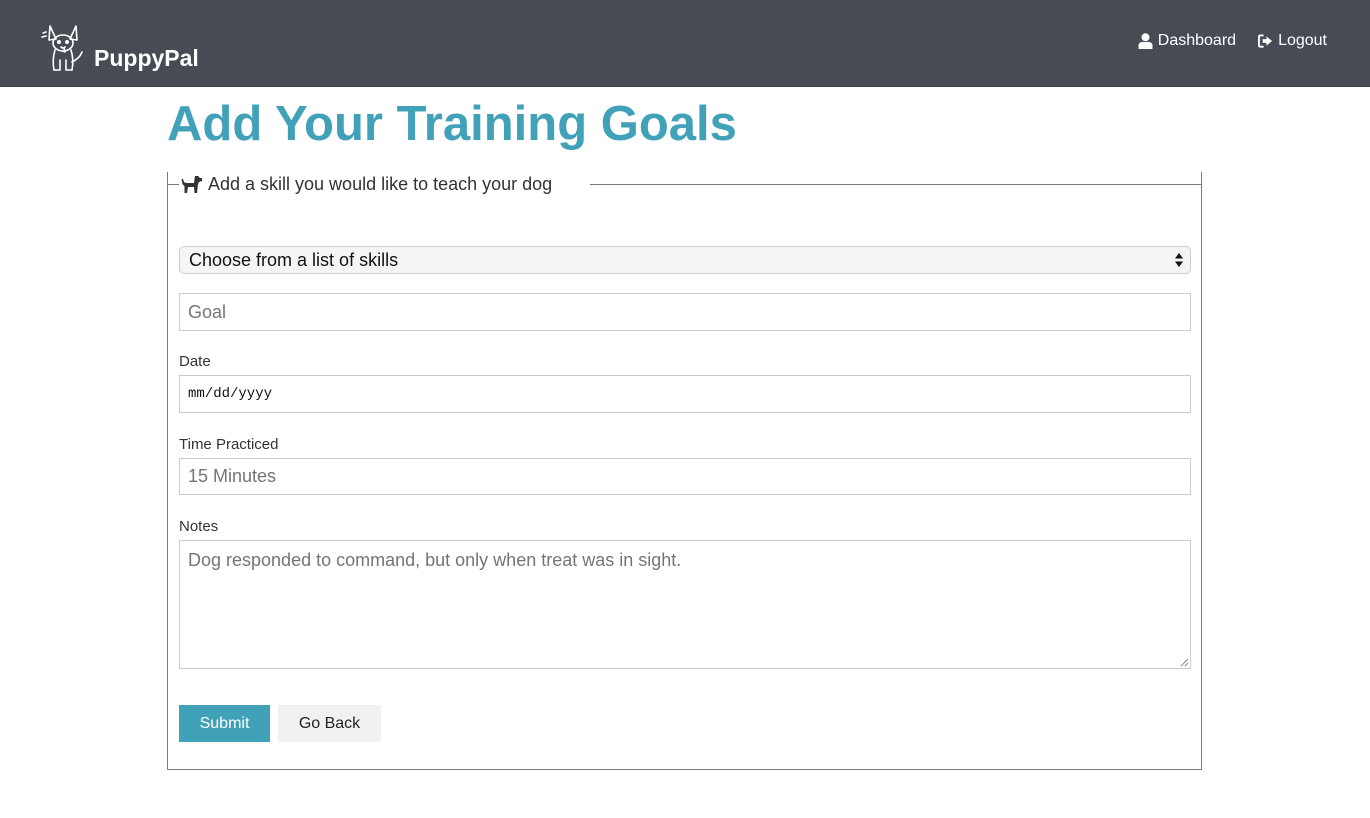 This screenshot has width=1370, height=818. I want to click on date-placeholder: mm/dd/yyyy, so click(230, 394).